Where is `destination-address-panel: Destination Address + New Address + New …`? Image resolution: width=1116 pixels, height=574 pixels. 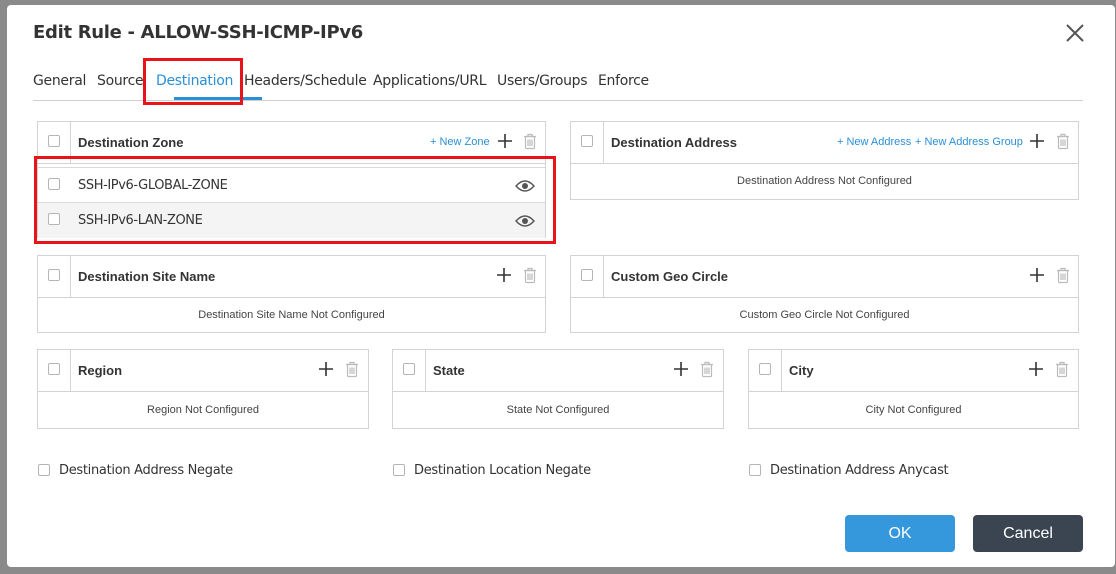 destination-address-panel: Destination Address + New Address + New … is located at coordinates (824, 160).